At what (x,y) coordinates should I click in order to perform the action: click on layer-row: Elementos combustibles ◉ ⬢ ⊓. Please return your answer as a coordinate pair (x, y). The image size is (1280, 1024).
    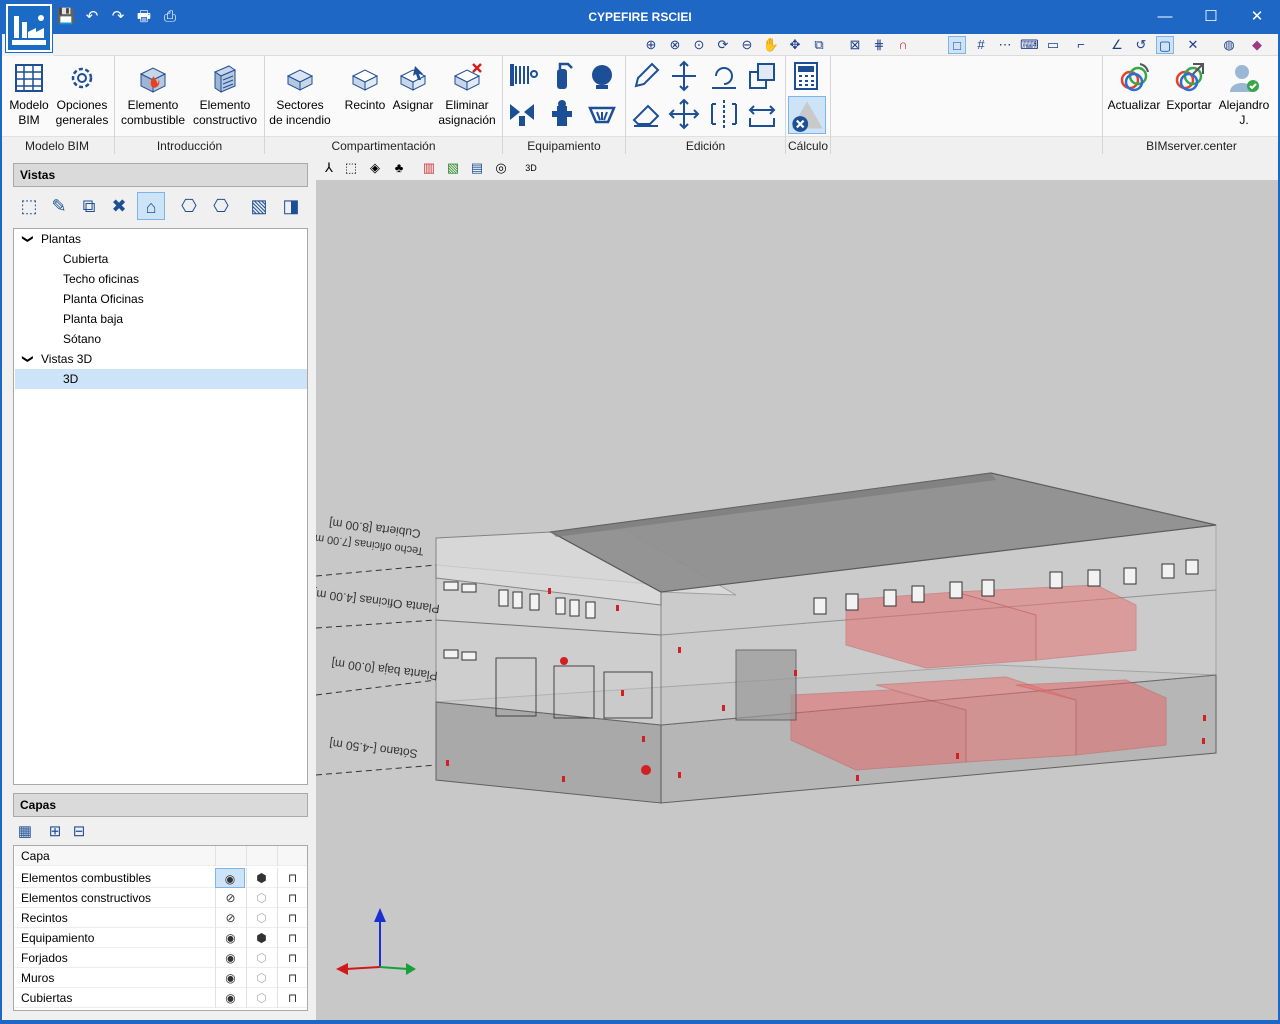
    Looking at the image, I should click on (161, 878).